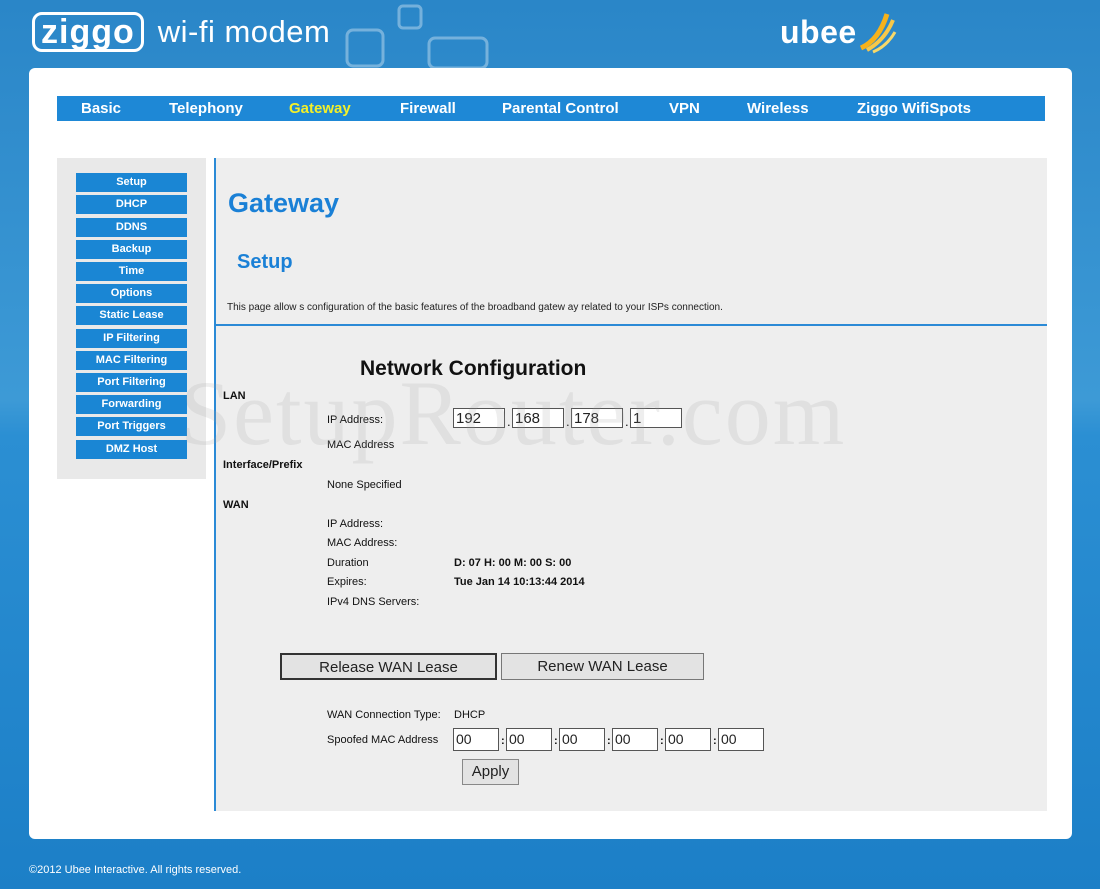 The height and width of the screenshot is (889, 1100). I want to click on sidebar-item-port-triggers: Port Triggers, so click(131, 426).